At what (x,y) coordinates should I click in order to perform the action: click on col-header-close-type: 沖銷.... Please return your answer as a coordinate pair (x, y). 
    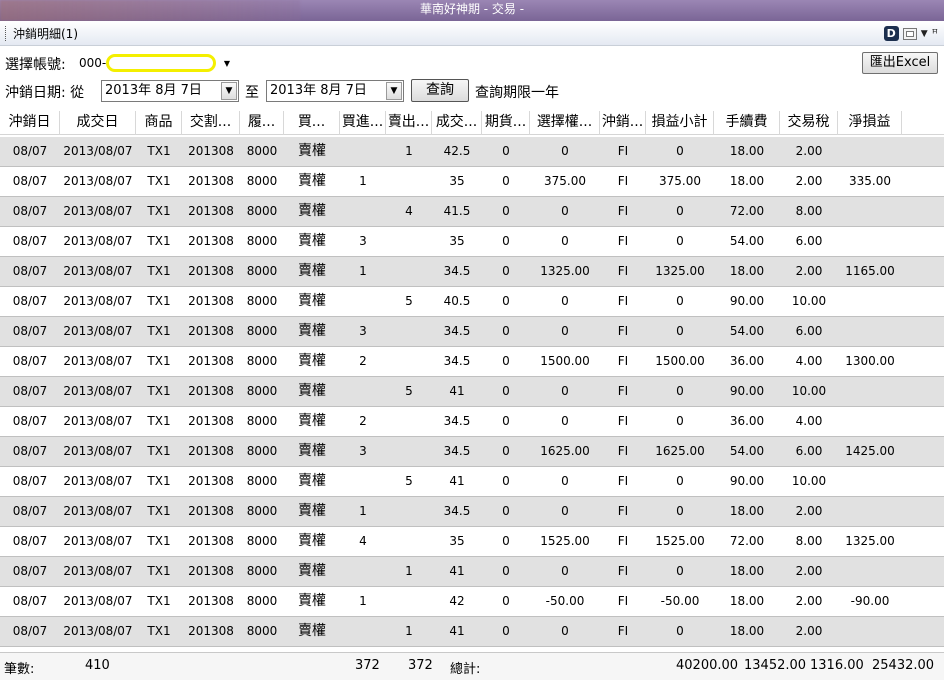
    Looking at the image, I should click on (623, 123).